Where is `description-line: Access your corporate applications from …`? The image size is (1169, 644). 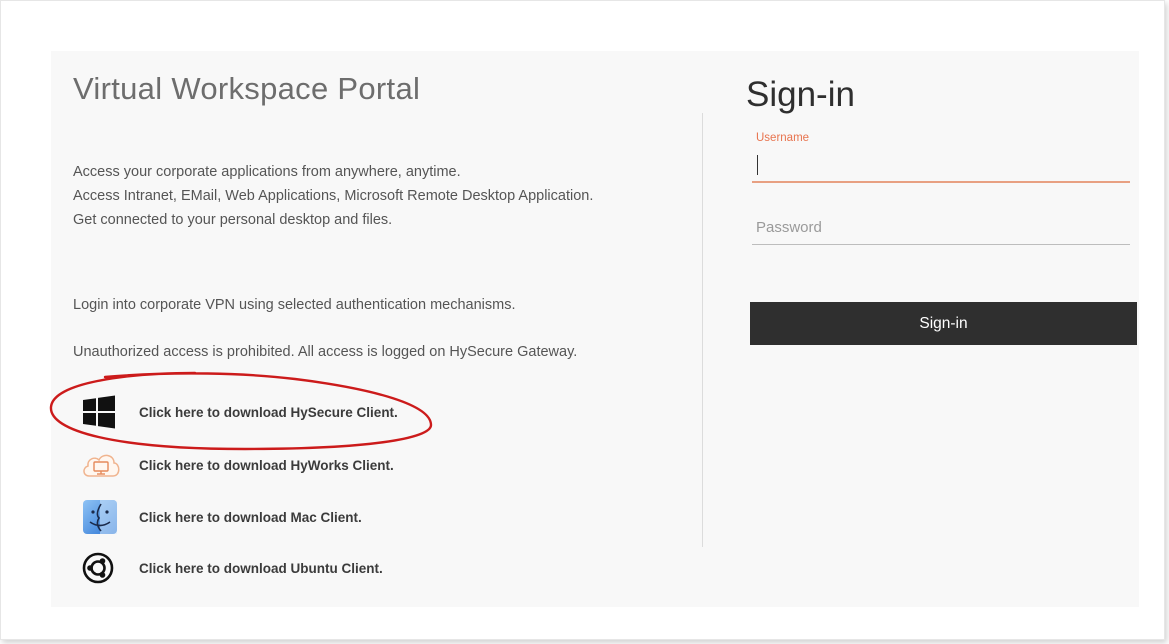 description-line: Access your corporate applications from … is located at coordinates (267, 172).